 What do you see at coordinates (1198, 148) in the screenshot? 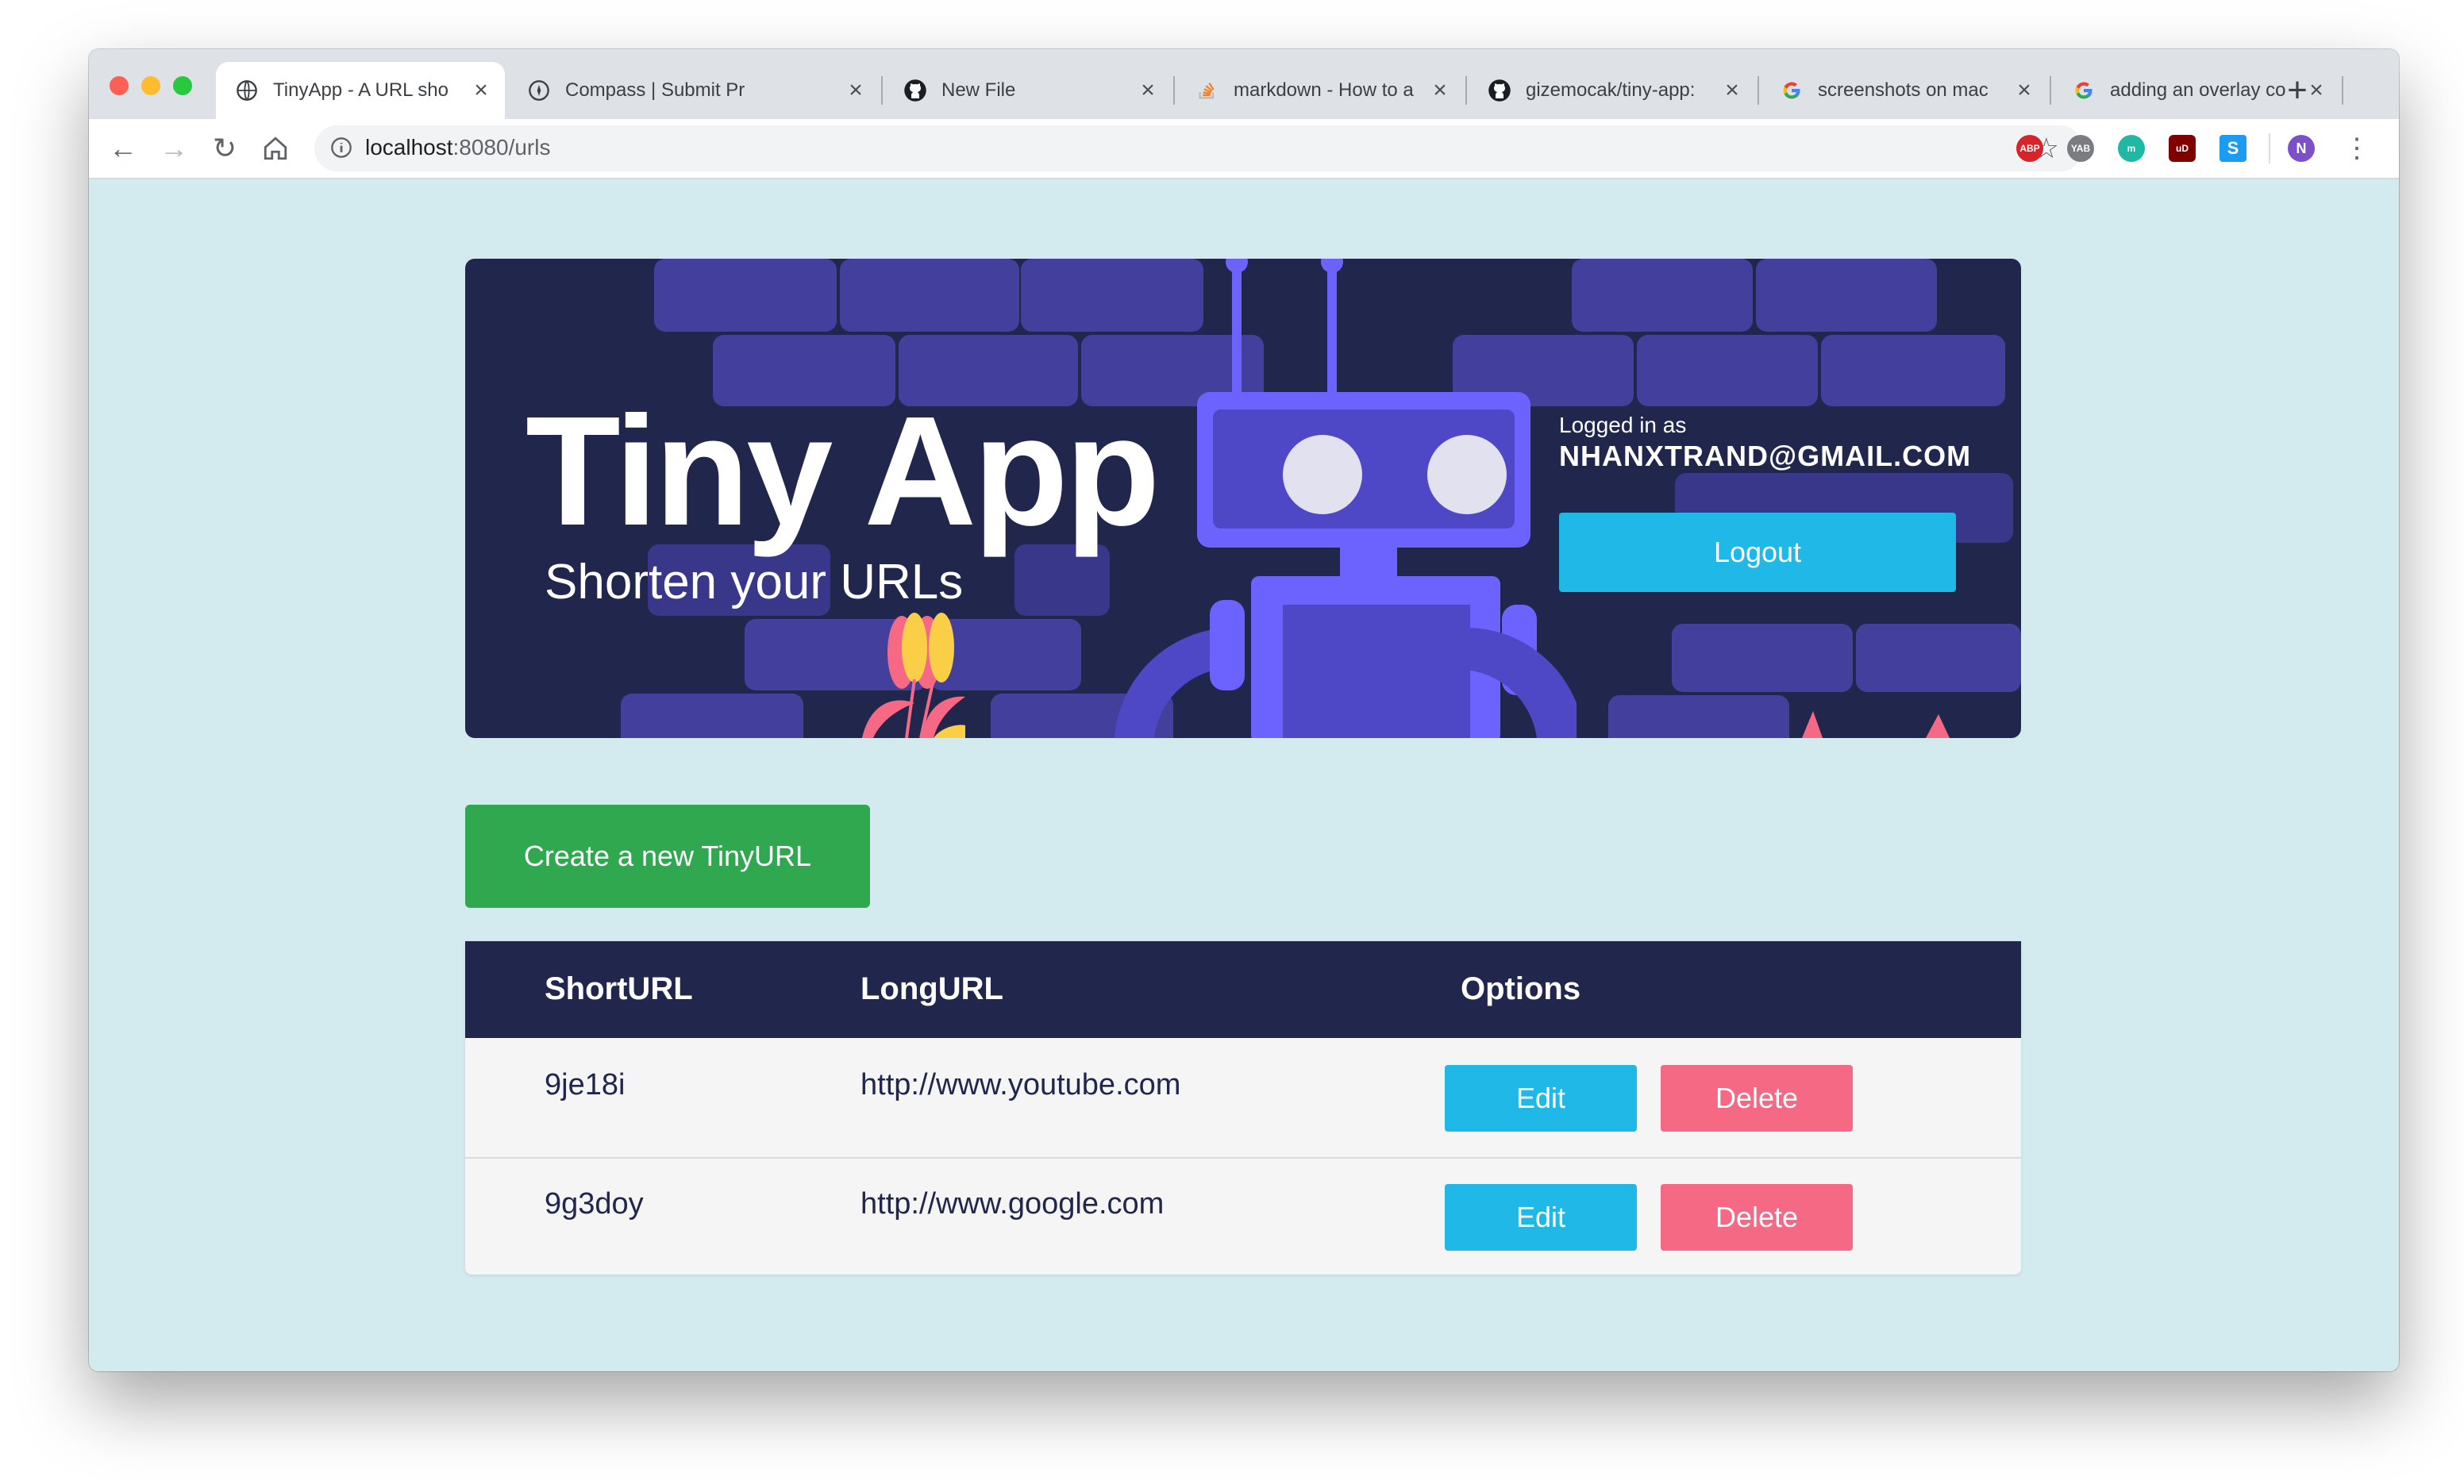
I see `address-bar: localhost:8080/urls ☆` at bounding box center [1198, 148].